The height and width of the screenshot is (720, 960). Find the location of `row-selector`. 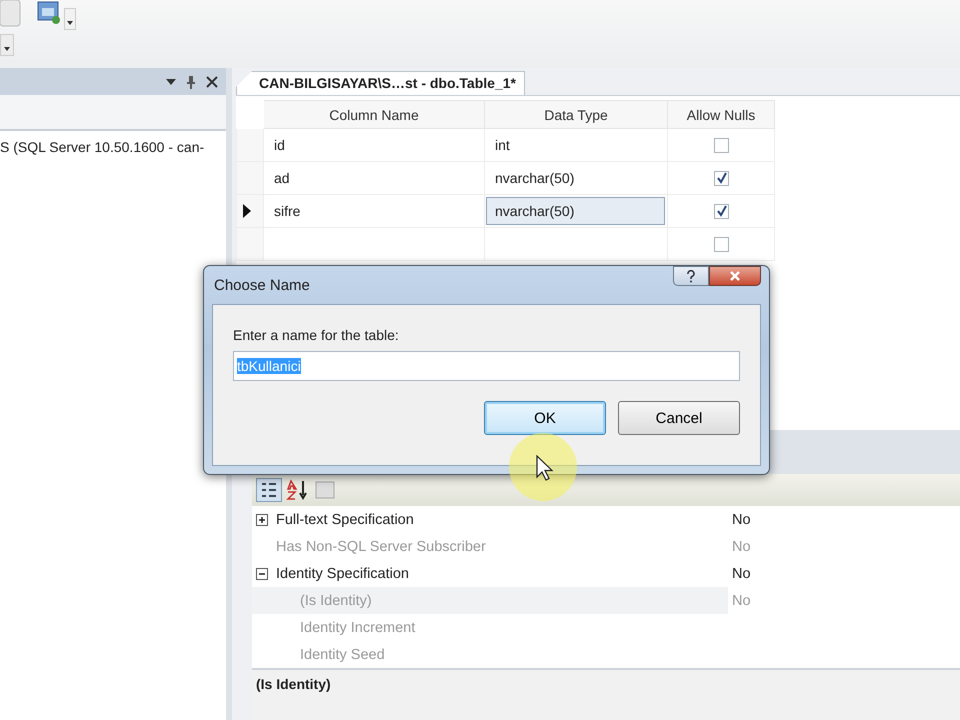

row-selector is located at coordinates (250, 211).